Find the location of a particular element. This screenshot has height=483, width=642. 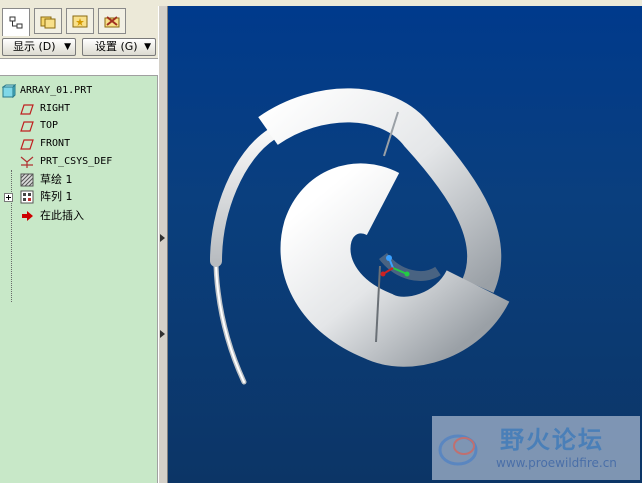

forum-watermark: 野火论坛 www.proewildfire.cn is located at coordinates (536, 448).